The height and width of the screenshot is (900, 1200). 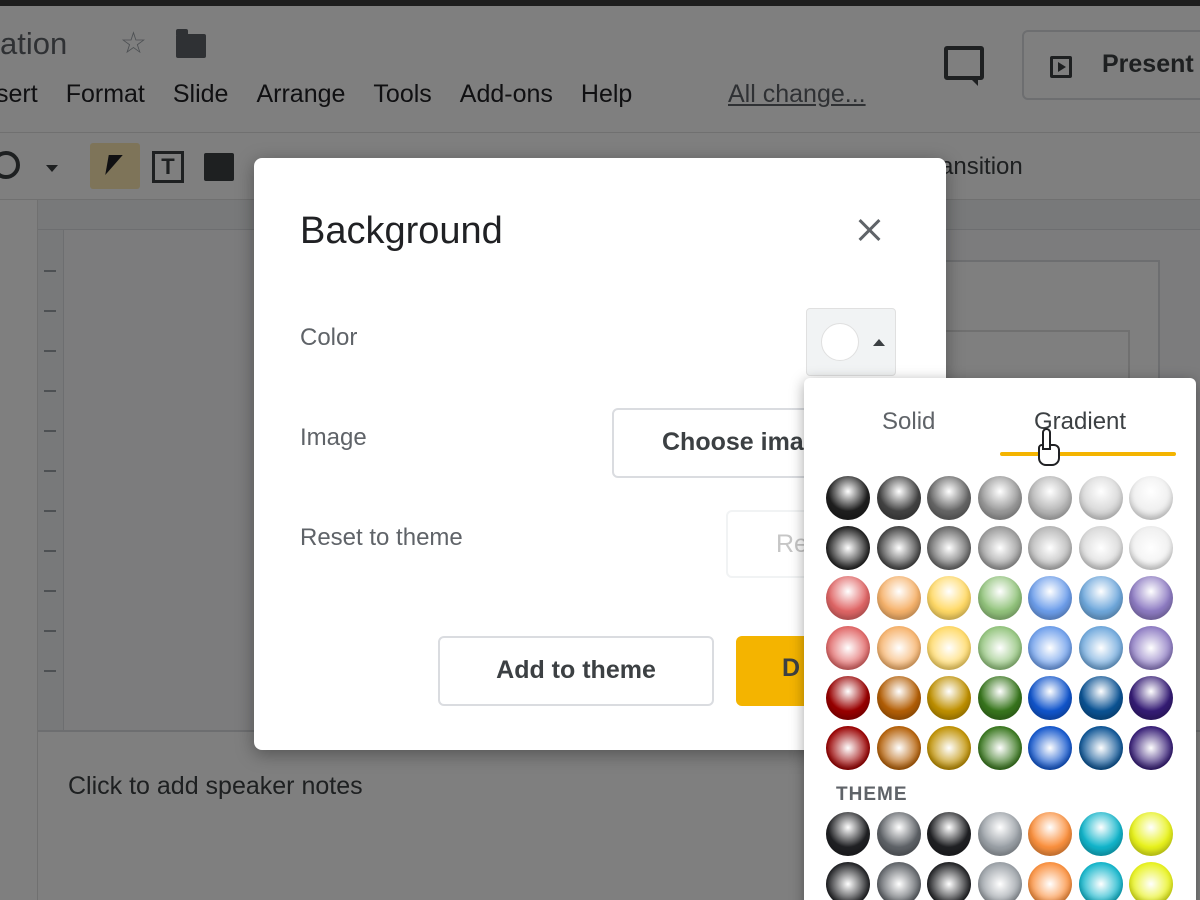 What do you see at coordinates (329, 337) in the screenshot?
I see `color-label: Color` at bounding box center [329, 337].